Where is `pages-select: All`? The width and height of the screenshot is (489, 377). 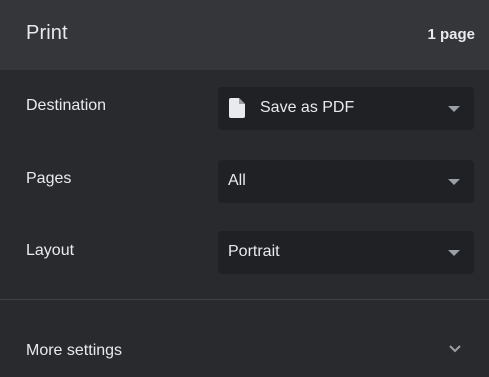 pages-select: All is located at coordinates (346, 181).